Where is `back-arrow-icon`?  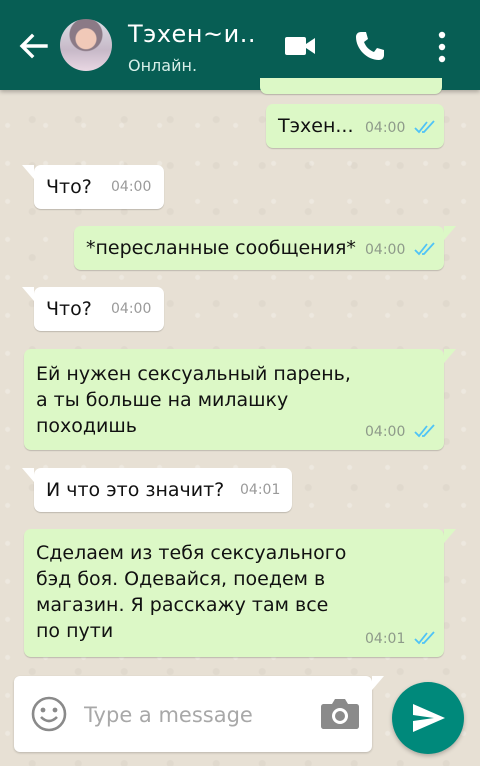
back-arrow-icon is located at coordinates (33, 46).